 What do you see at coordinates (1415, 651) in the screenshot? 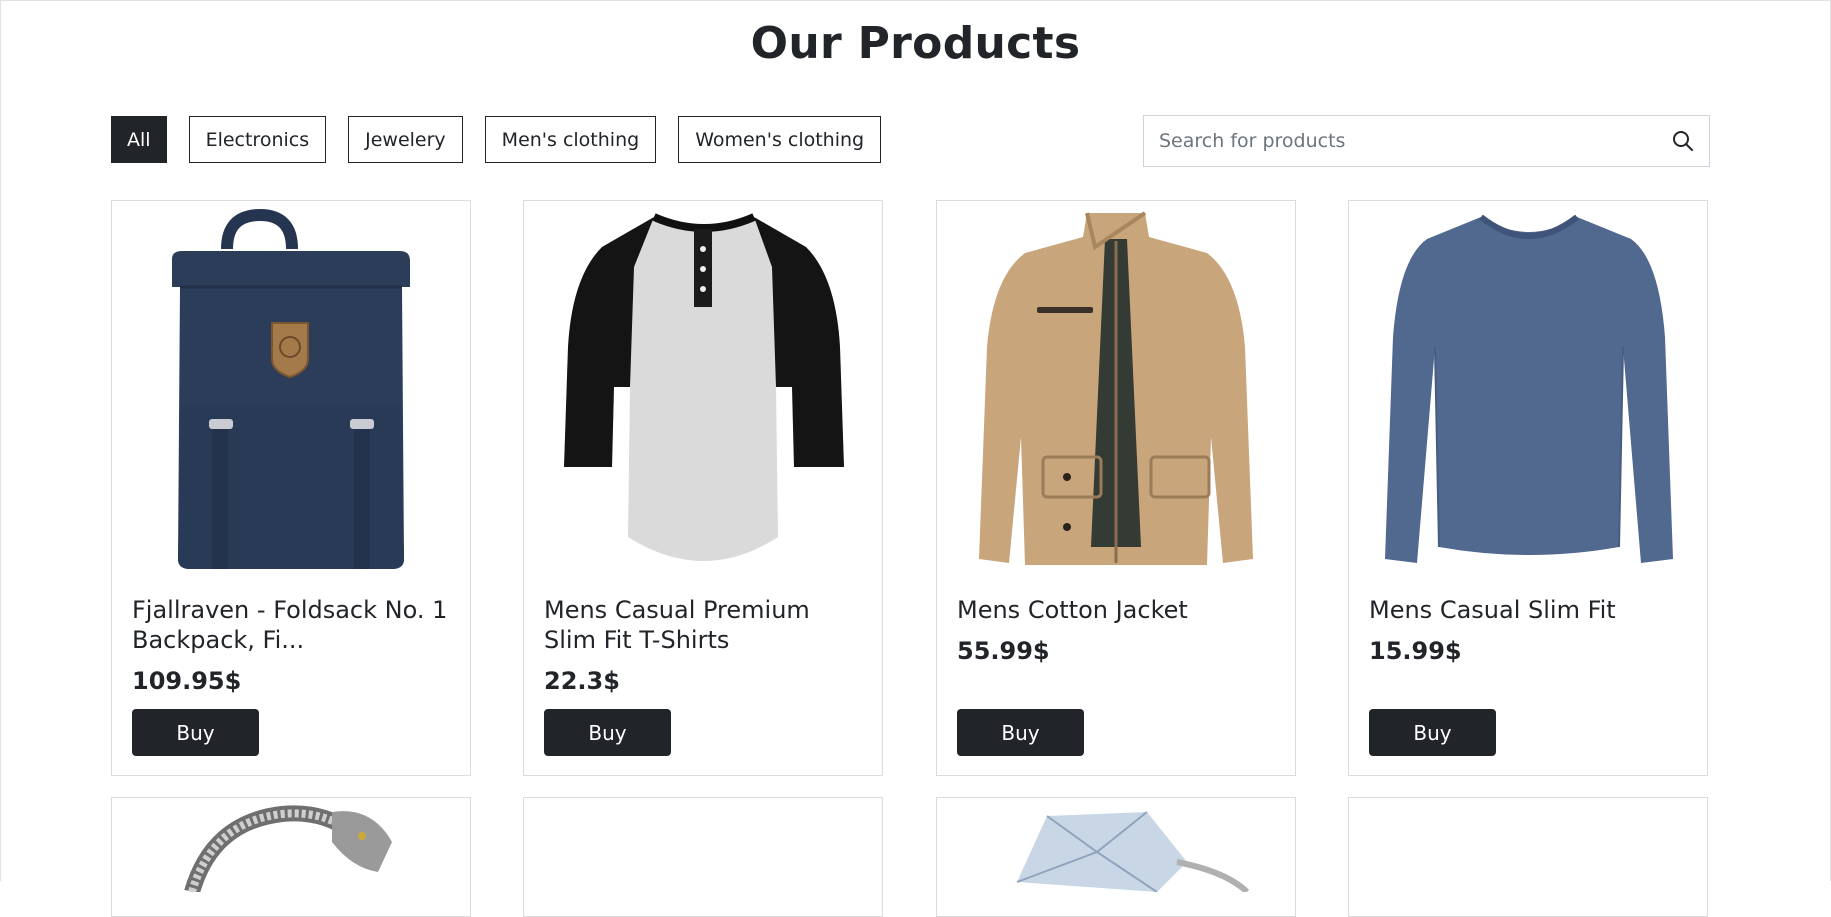
I see `product-price: 15.99$` at bounding box center [1415, 651].